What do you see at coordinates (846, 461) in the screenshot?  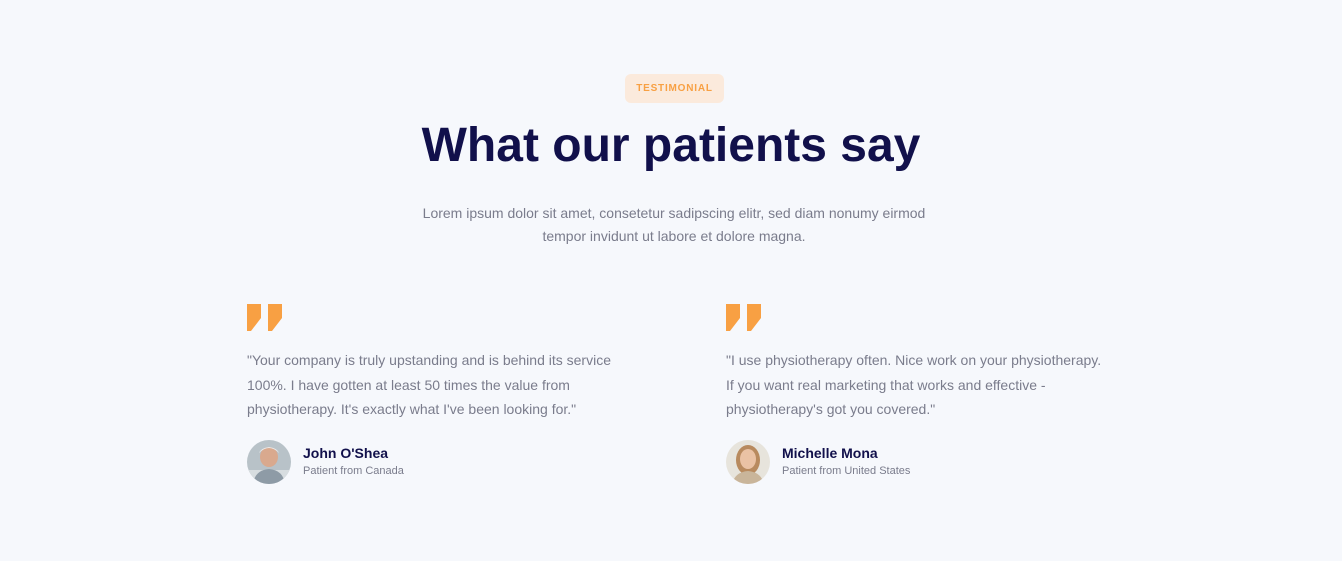 I see `author-info: Michelle Mona Patient from United States` at bounding box center [846, 461].